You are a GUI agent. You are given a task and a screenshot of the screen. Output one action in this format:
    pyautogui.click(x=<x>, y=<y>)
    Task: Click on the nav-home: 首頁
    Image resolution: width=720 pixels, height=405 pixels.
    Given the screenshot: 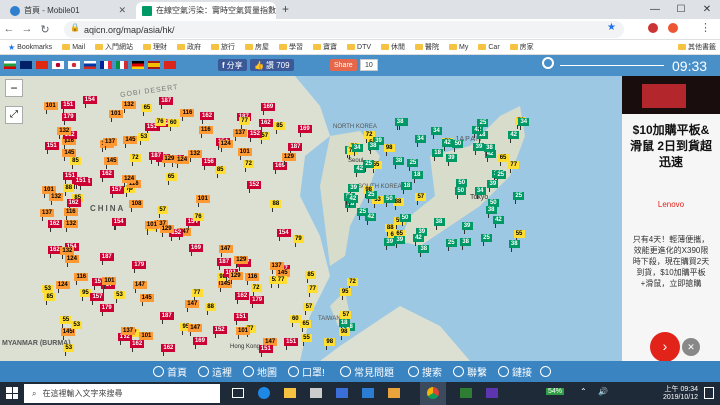 What is the action you would take?
    pyautogui.click(x=170, y=371)
    